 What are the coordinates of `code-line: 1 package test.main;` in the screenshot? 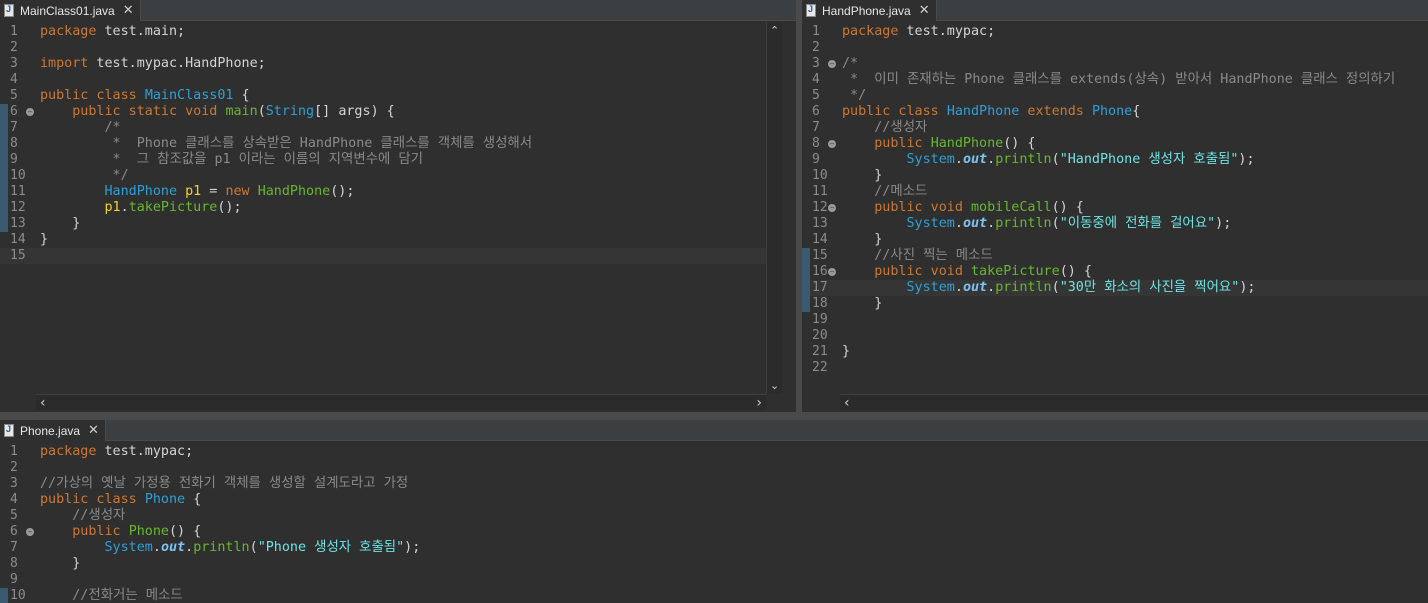 It's located at (383, 32).